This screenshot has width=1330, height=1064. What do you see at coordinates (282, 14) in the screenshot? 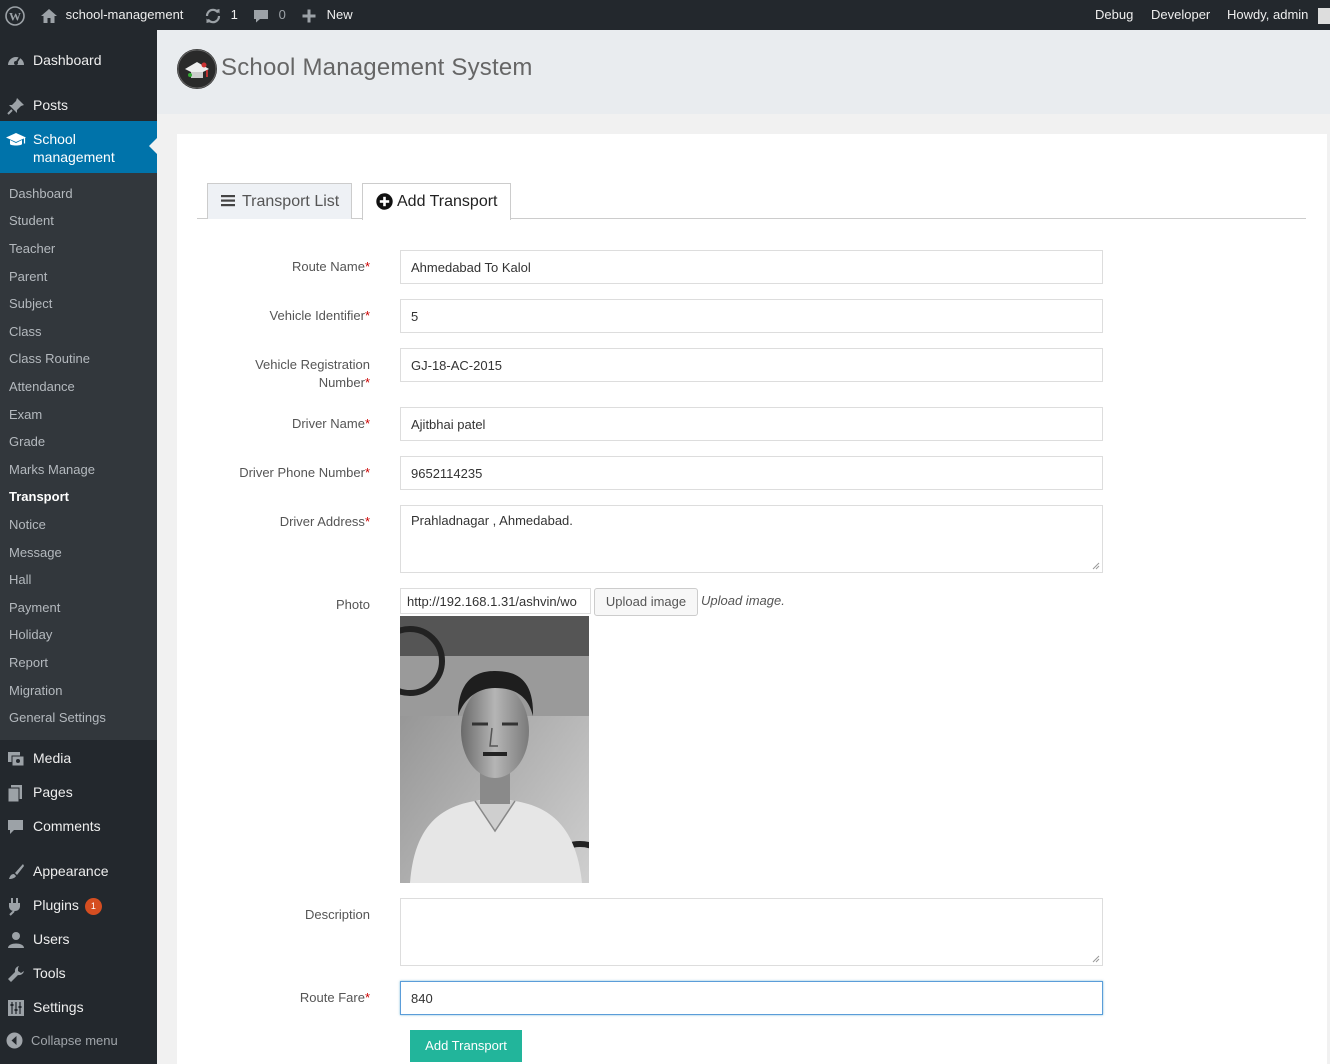
I see `comments-count: 0` at bounding box center [282, 14].